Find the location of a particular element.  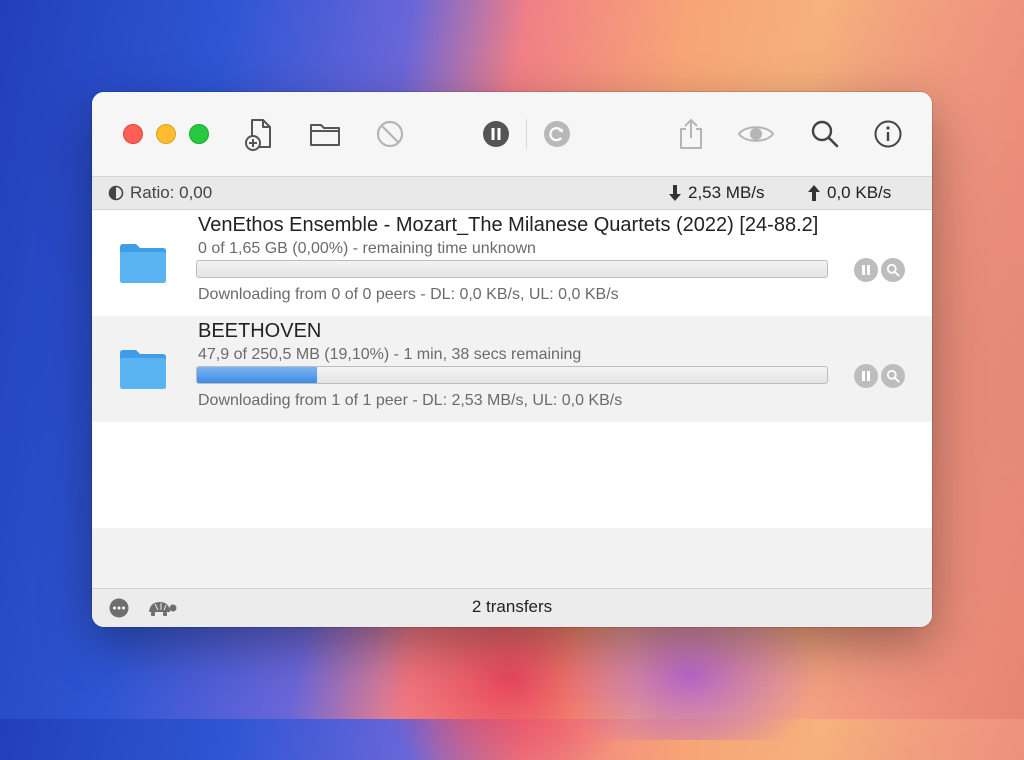

quick-look-button is located at coordinates (756, 134).